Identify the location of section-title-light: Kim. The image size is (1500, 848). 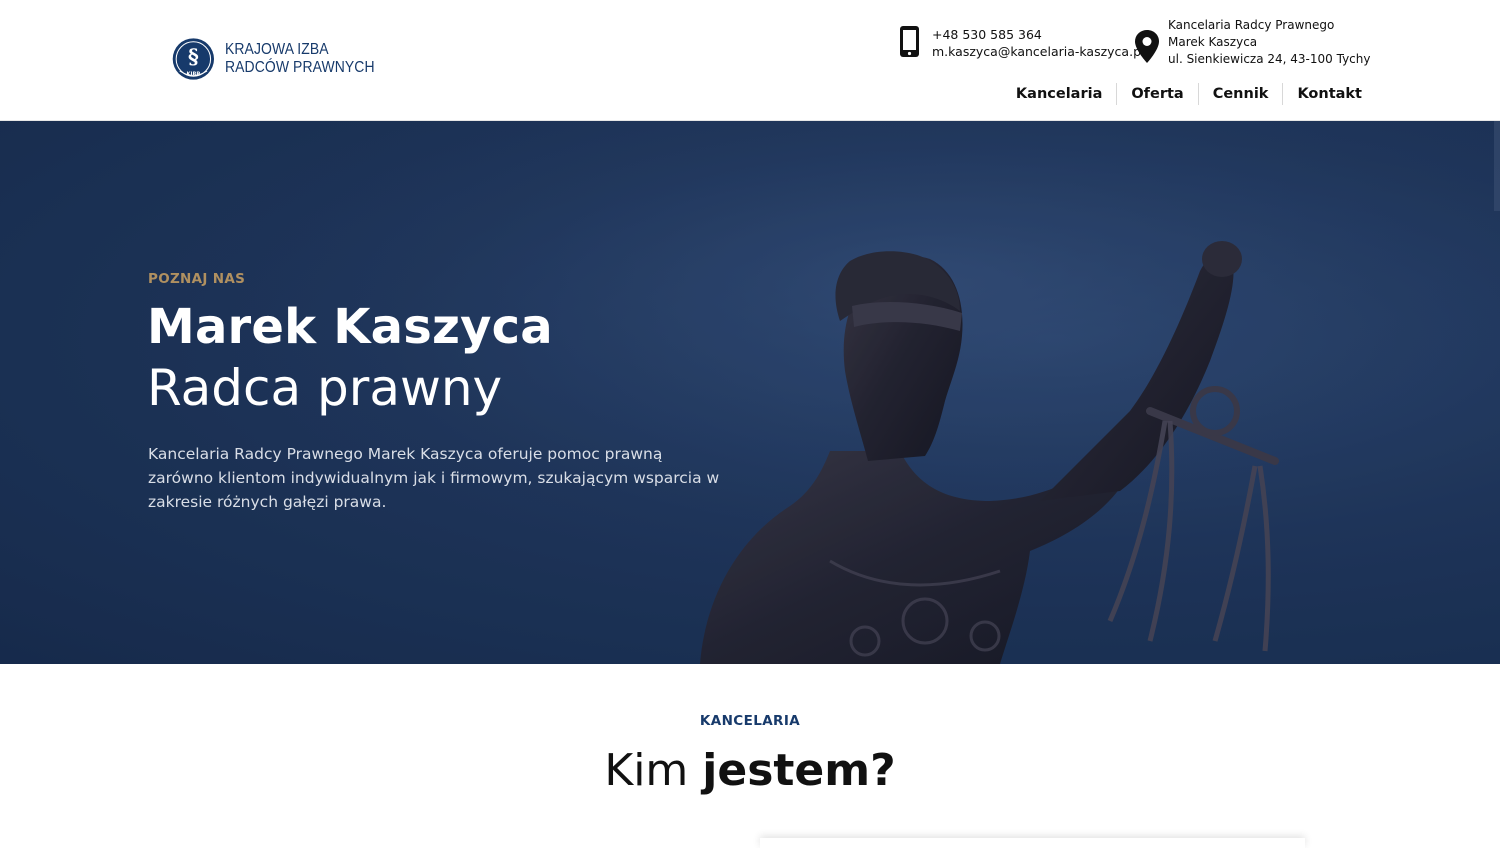
(653, 770).